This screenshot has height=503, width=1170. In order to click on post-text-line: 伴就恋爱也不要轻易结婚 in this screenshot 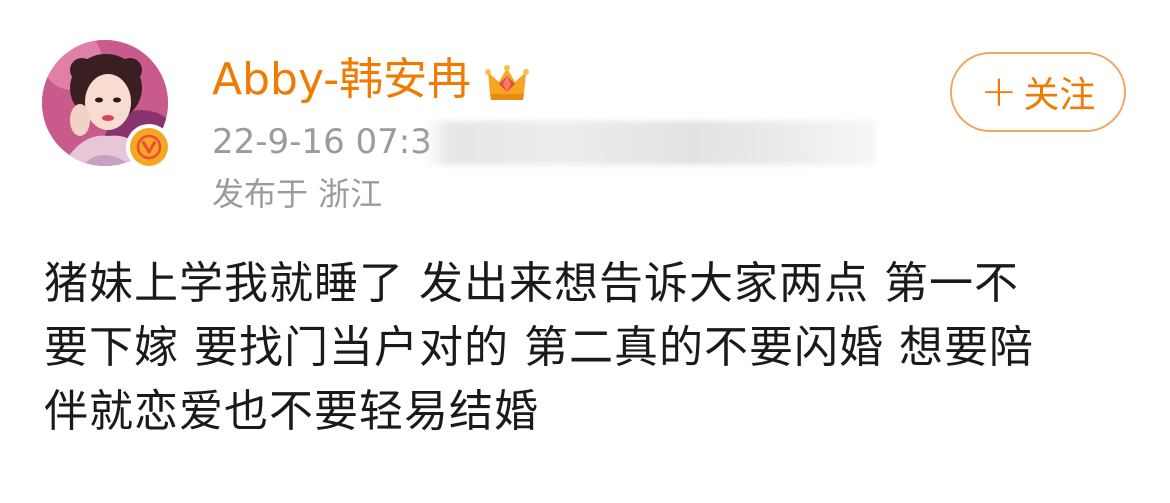, I will do `click(291, 411)`.